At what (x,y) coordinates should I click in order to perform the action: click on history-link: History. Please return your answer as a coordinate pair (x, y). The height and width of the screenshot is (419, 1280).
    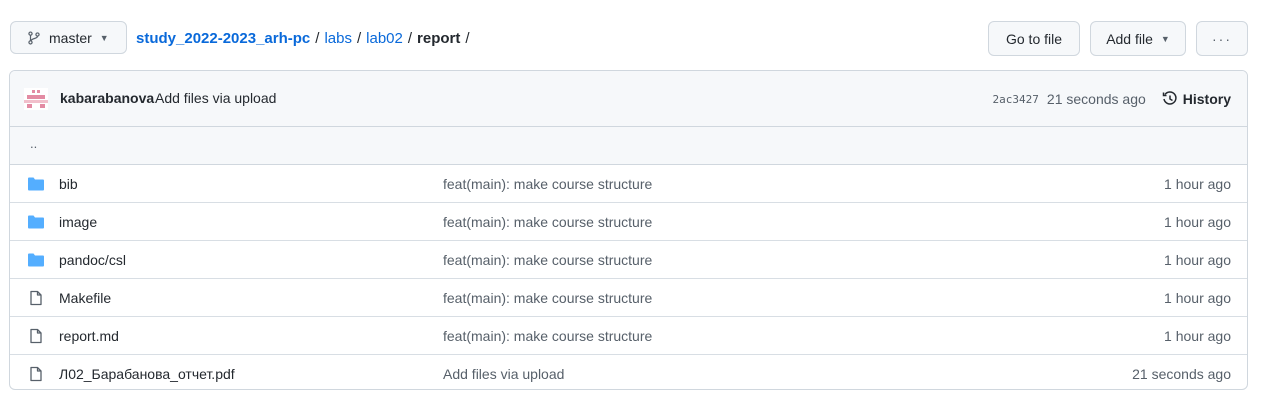
    Looking at the image, I should click on (1196, 99).